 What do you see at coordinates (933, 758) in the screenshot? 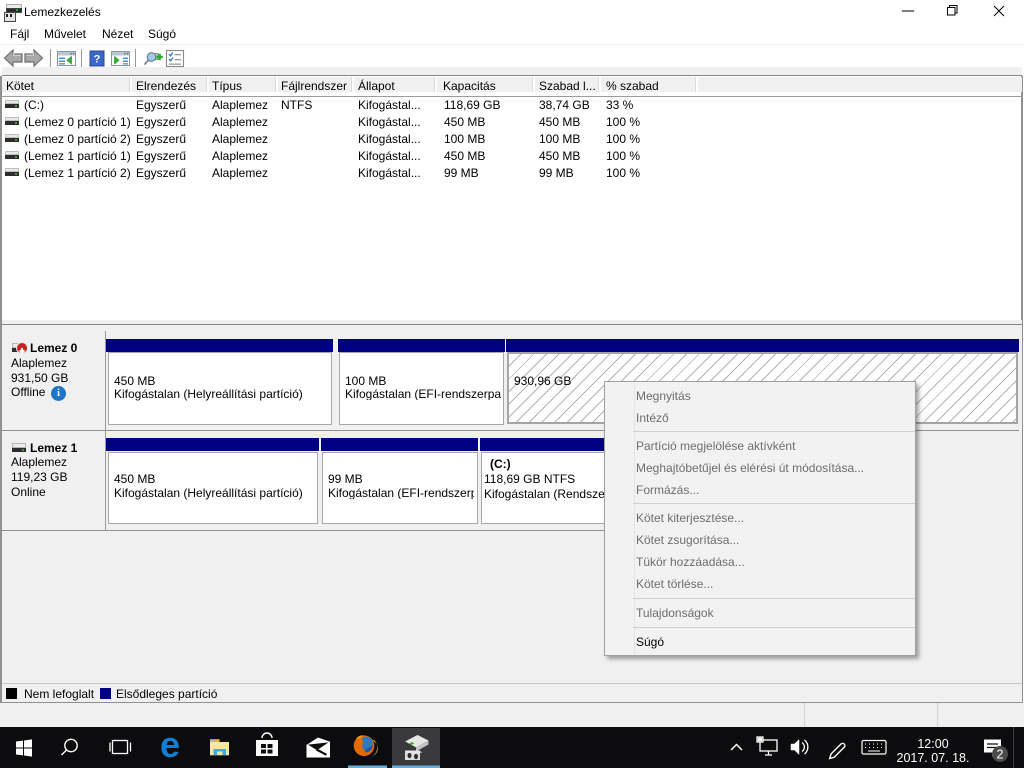
I see `svg-text: 2017. 07. 18.` at bounding box center [933, 758].